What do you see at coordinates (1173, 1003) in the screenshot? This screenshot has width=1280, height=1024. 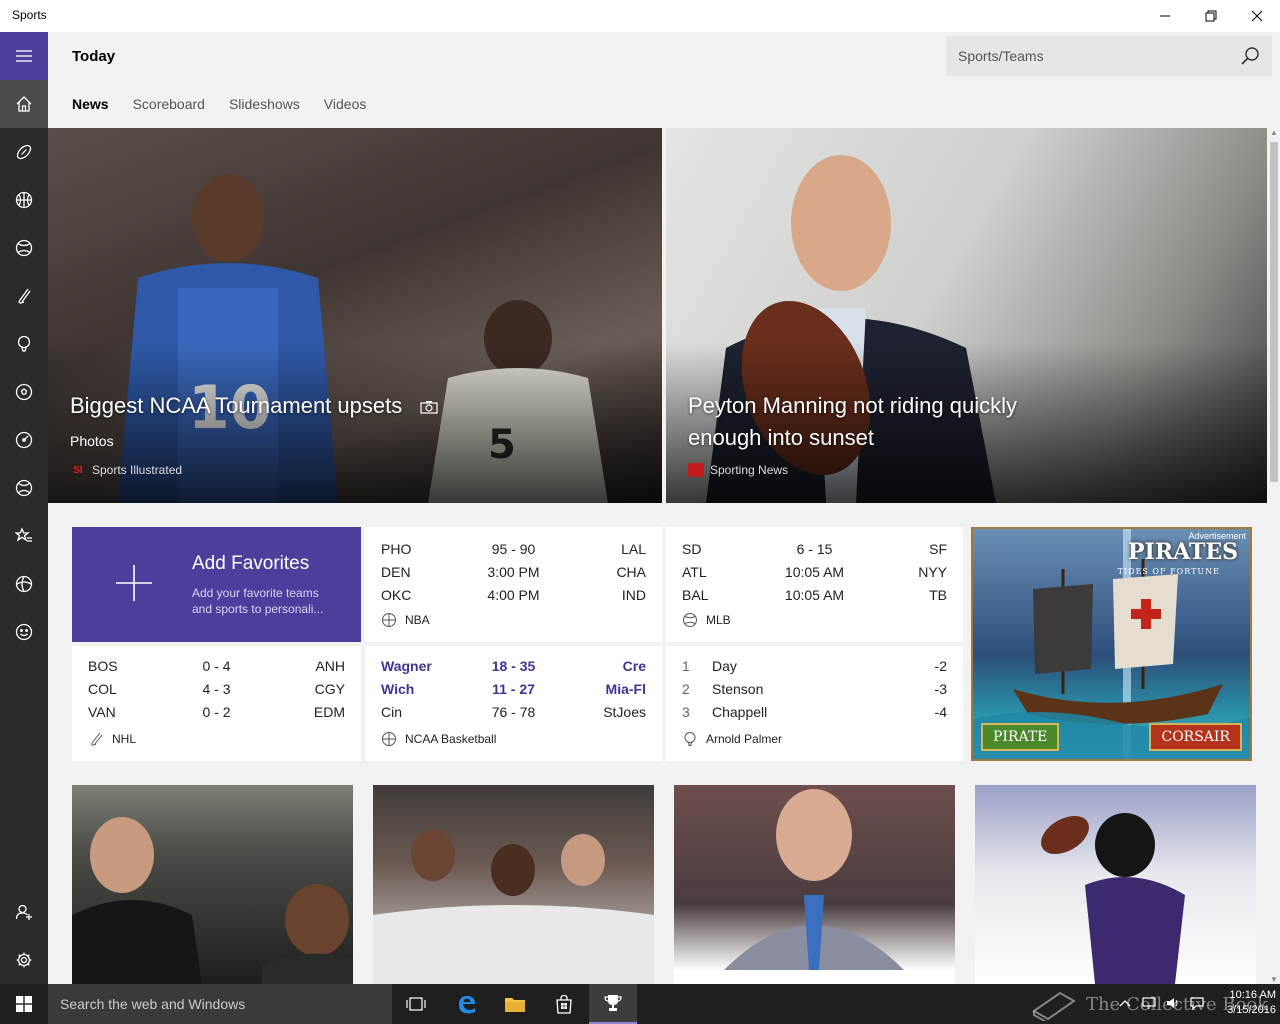 I see `volume-icon` at bounding box center [1173, 1003].